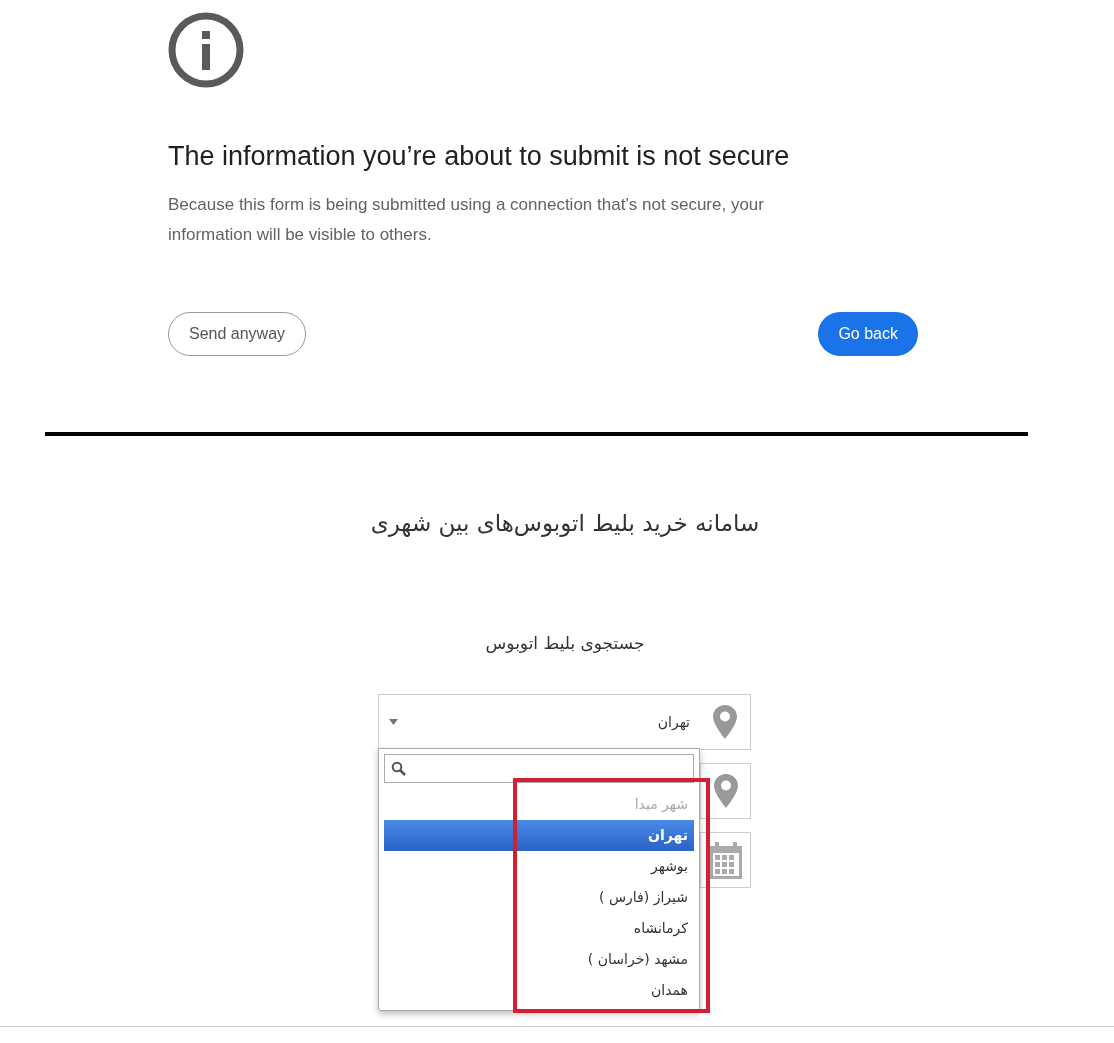  I want to click on info-icon, so click(206, 50).